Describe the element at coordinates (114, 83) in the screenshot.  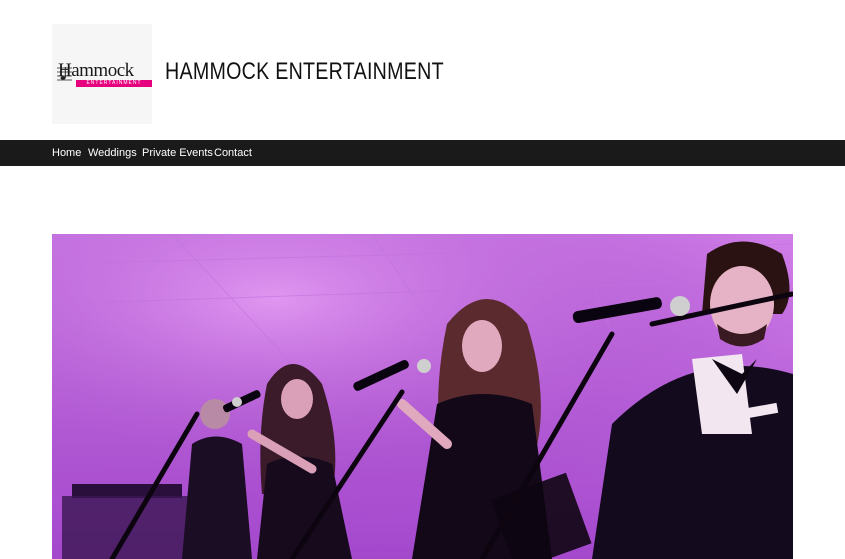
I see `logo-tagline: ENTERTAINMENT` at that location.